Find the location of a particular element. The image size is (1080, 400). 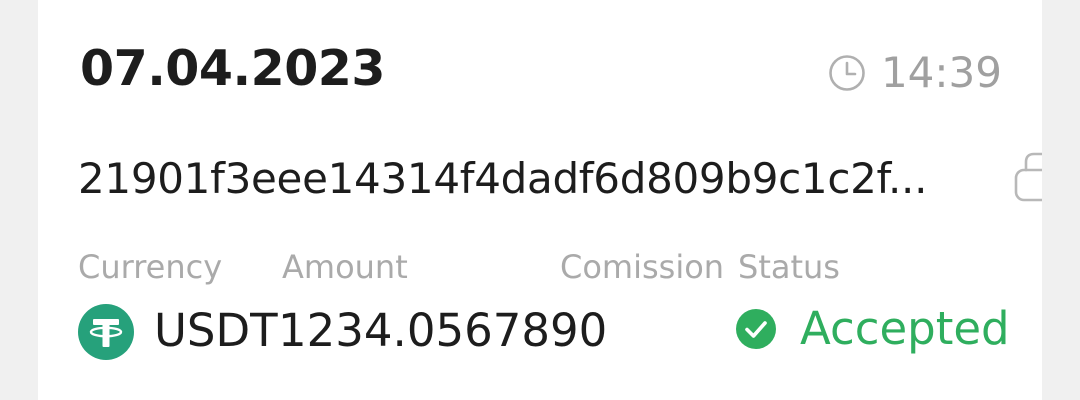

copy-icon is located at coordinates (1025, 179).